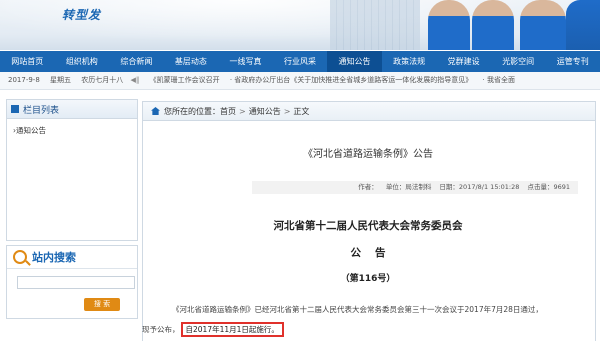 The image size is (600, 341). What do you see at coordinates (265, 111) in the screenshot?
I see `breadcrumb-section-link: 通知公告` at bounding box center [265, 111].